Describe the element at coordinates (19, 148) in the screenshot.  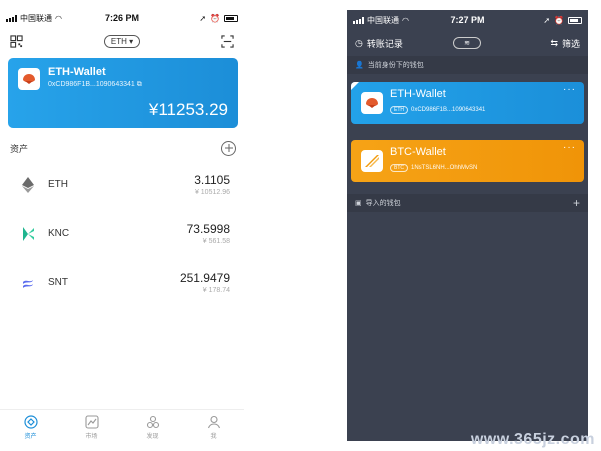
I see `assets-title: 资产` at that location.